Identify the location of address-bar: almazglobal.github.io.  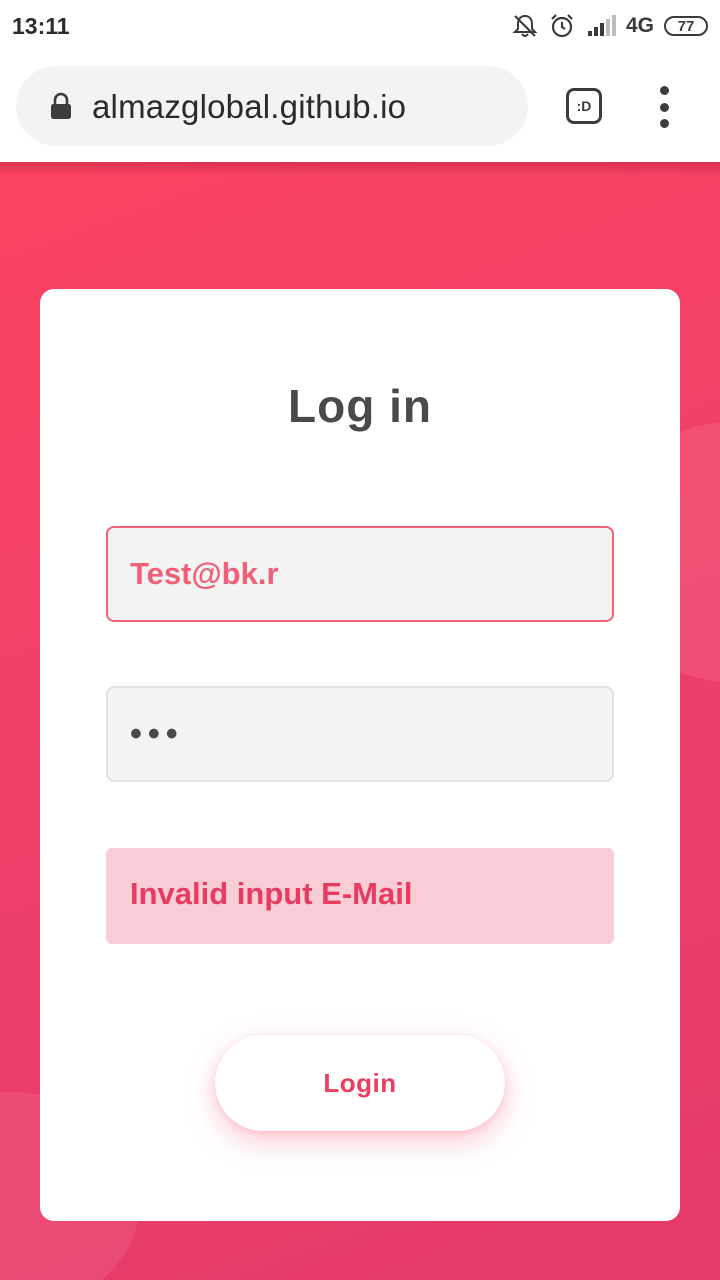
(272, 106).